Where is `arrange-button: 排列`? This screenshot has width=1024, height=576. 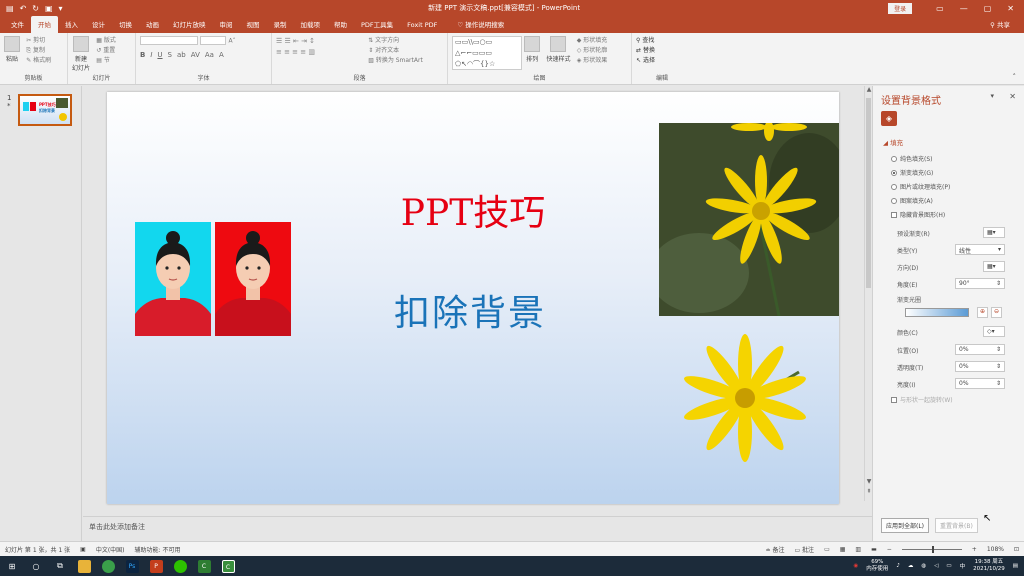
arrange-button: 排列 is located at coordinates (532, 49).